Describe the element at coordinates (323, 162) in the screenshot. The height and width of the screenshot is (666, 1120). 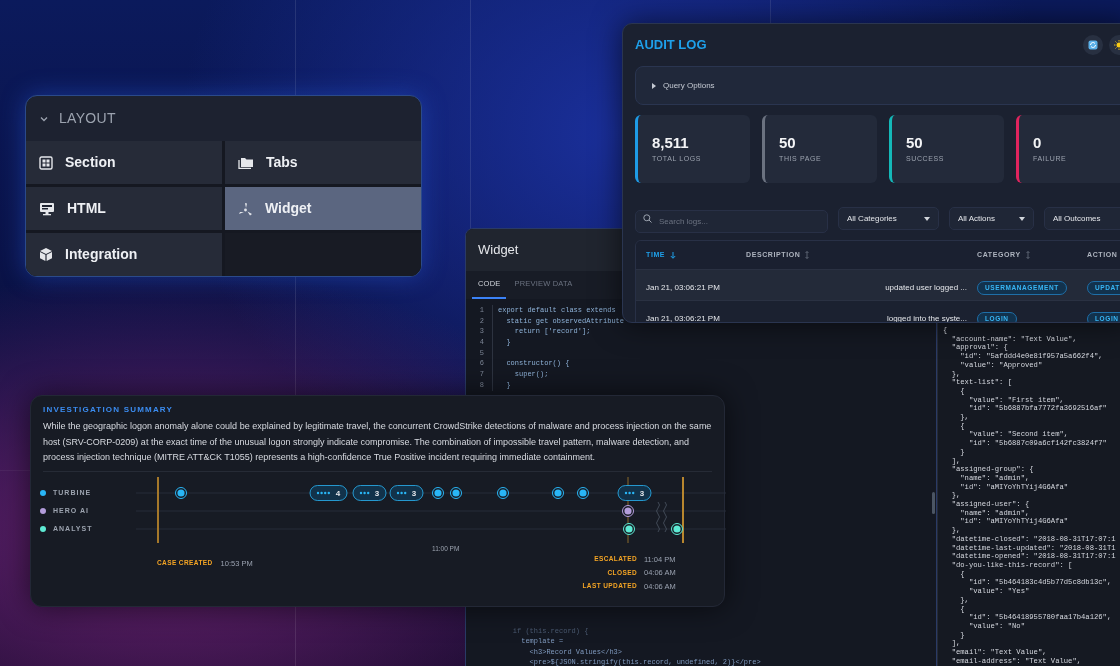
I see `layout-item: Tabs` at that location.